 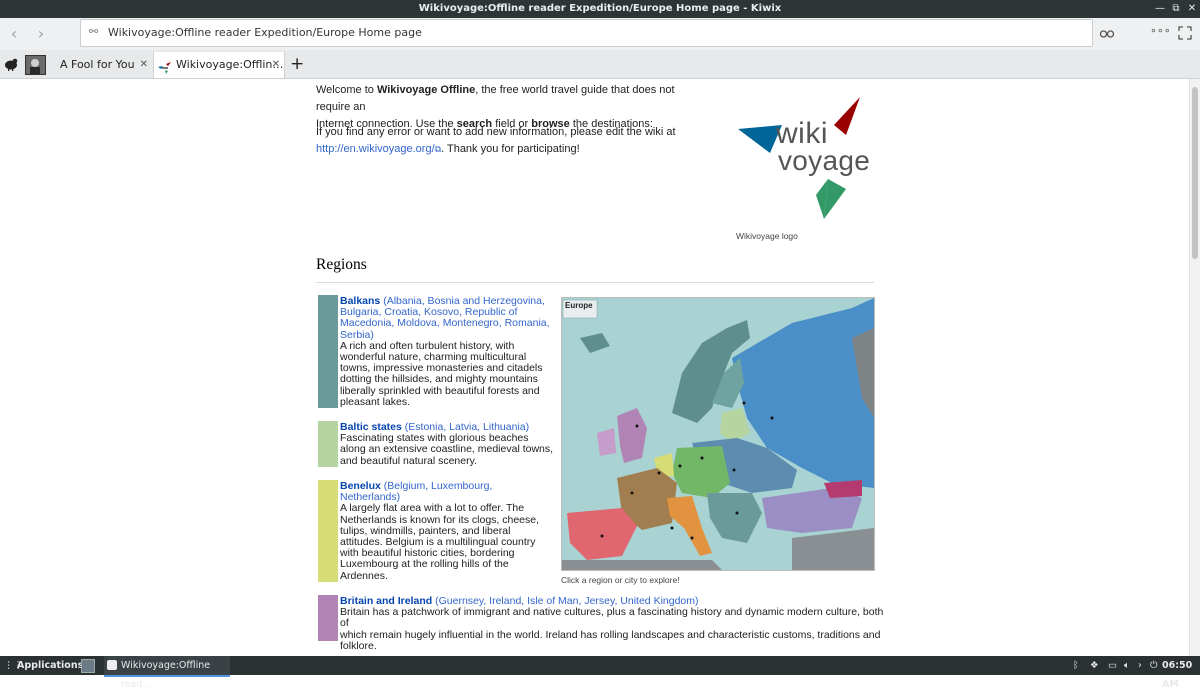 I want to click on region-link-benelux: Benelux, so click(x=360, y=486).